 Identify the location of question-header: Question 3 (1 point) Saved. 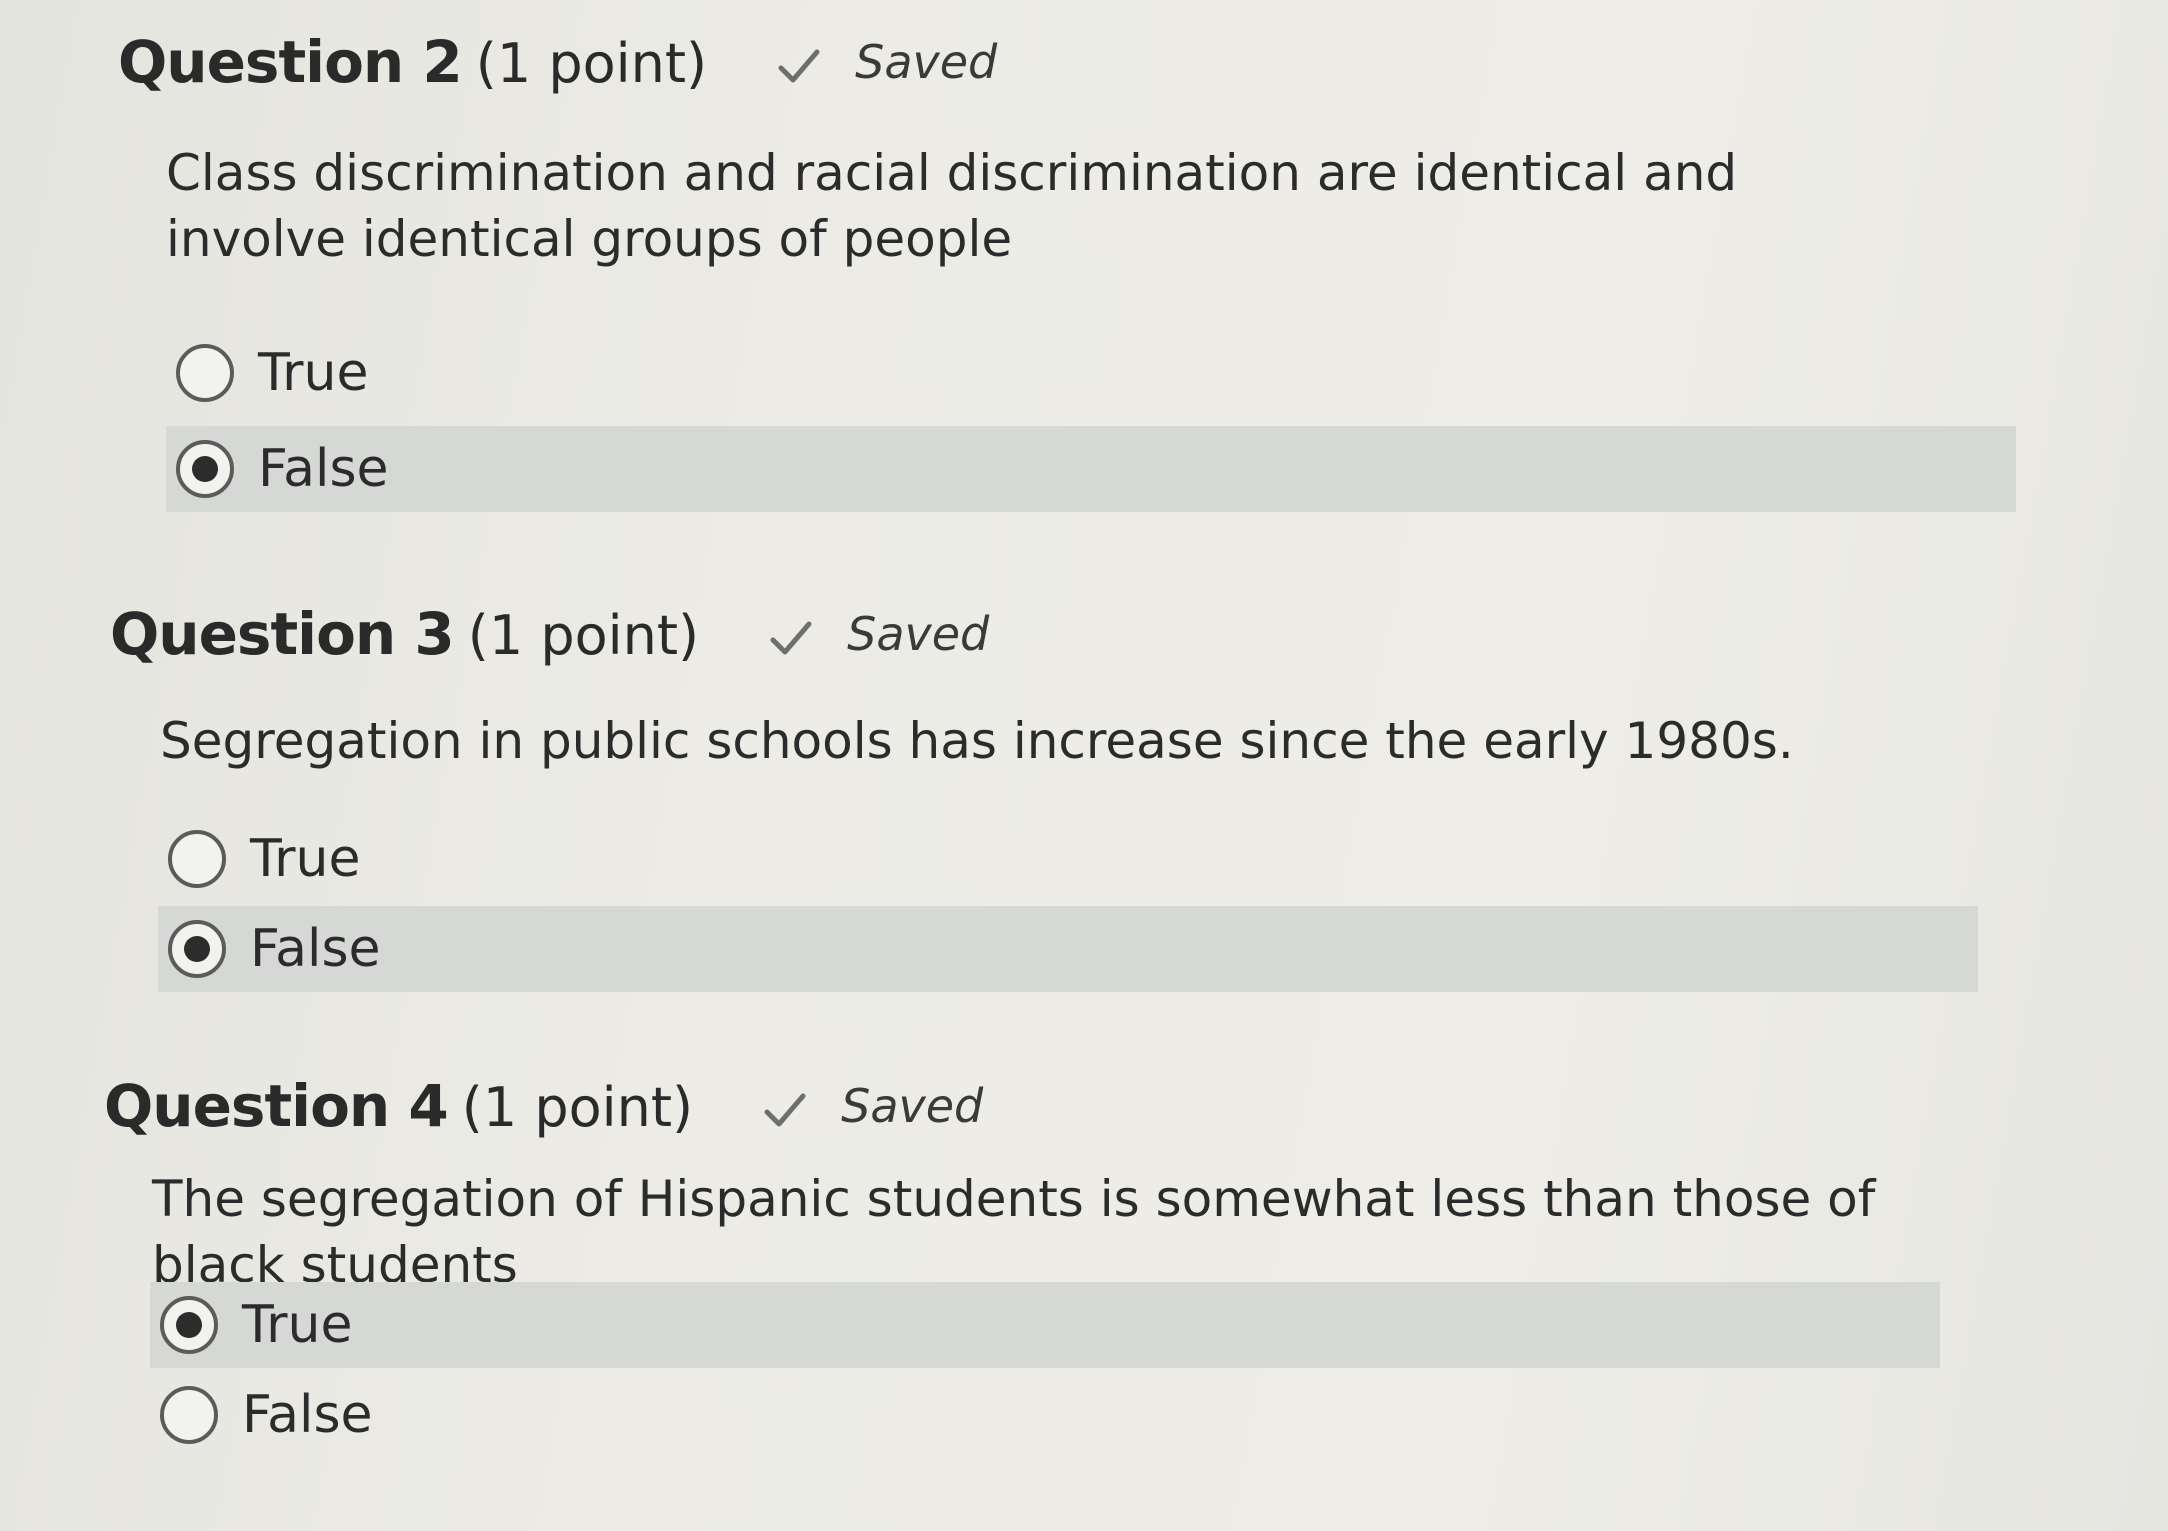
(549, 634).